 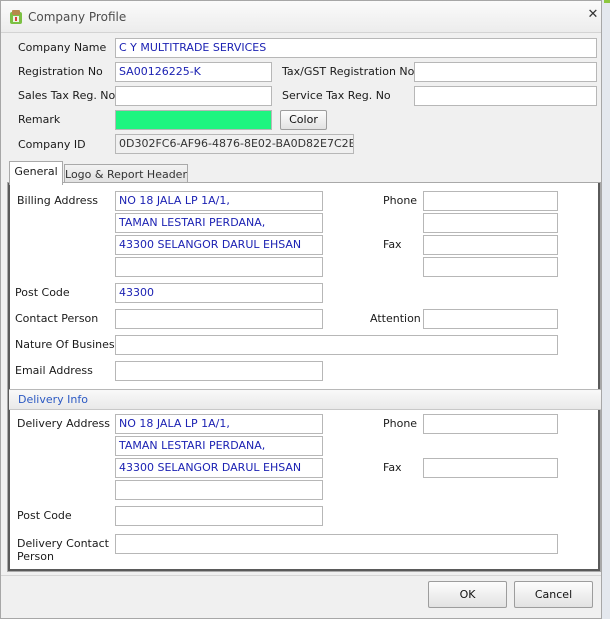 What do you see at coordinates (505, 96) in the screenshot?
I see `service-tax-field` at bounding box center [505, 96].